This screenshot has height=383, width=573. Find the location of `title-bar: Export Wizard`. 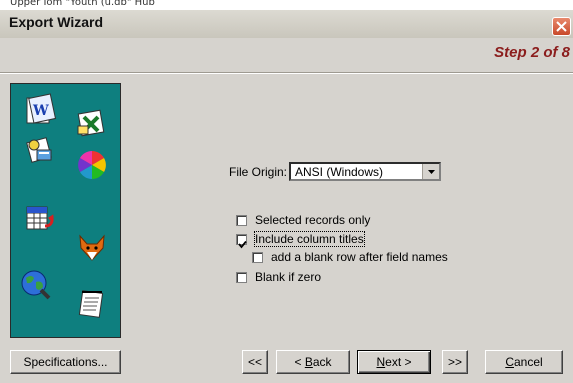

title-bar: Export Wizard is located at coordinates (286, 24).